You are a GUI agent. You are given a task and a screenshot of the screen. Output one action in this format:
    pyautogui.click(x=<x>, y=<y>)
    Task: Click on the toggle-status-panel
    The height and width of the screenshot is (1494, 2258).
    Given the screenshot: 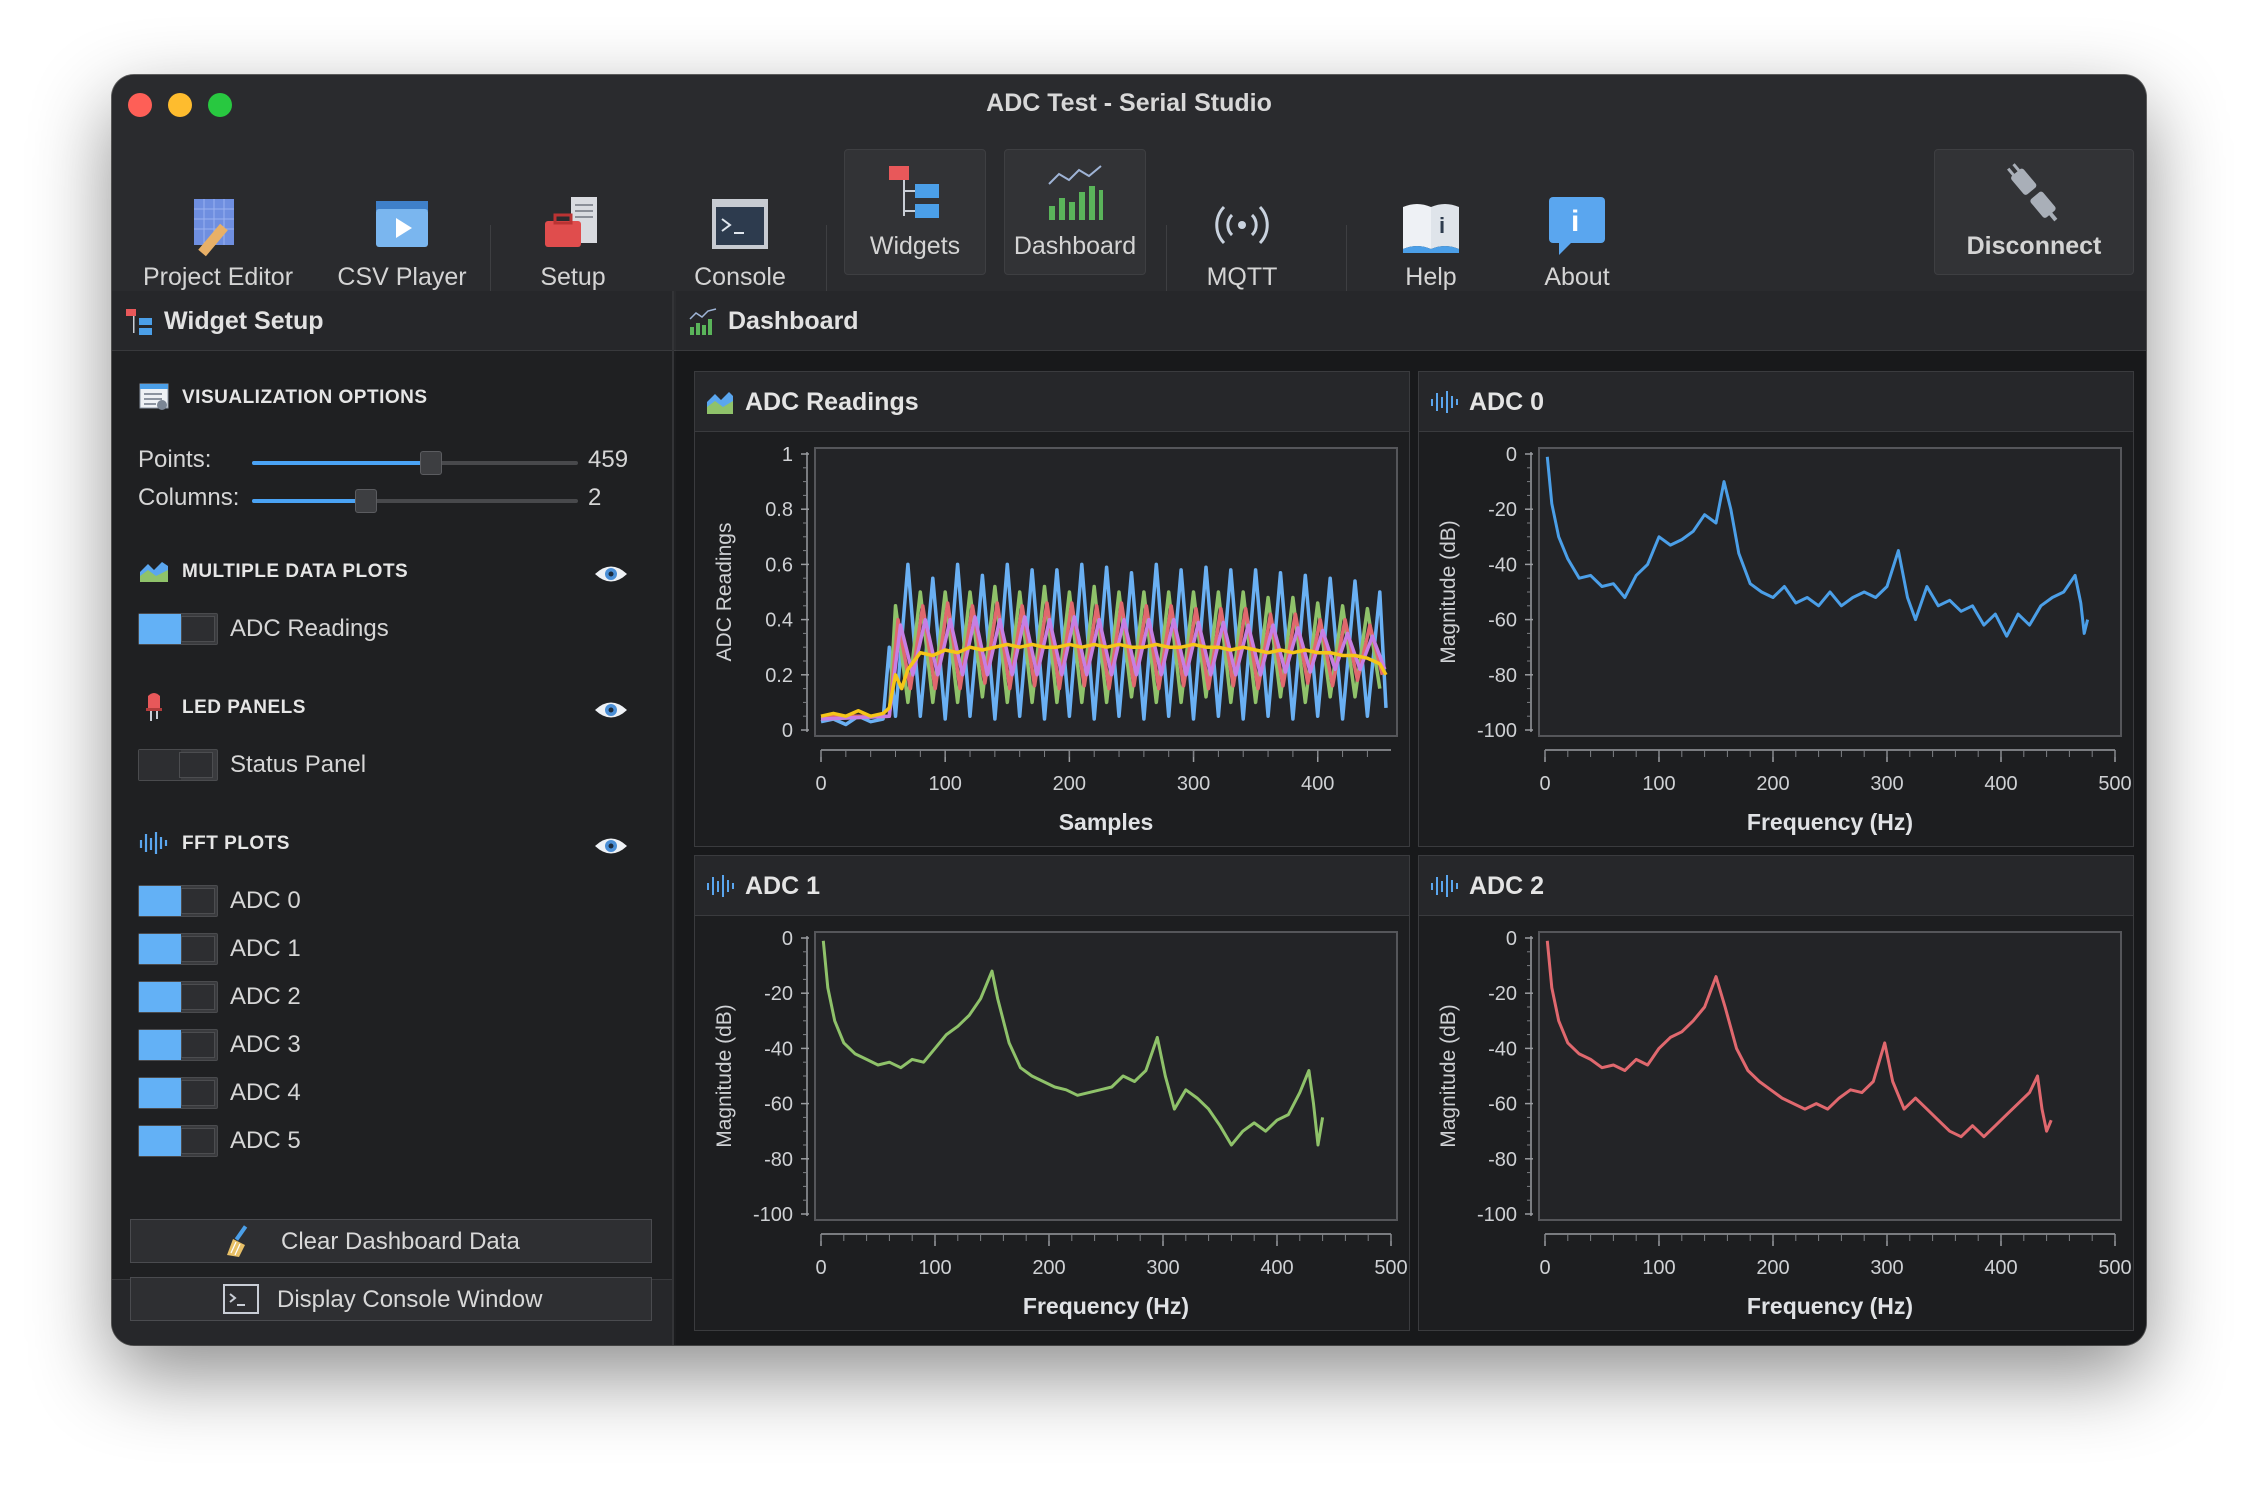 What is the action you would take?
    pyautogui.click(x=178, y=765)
    